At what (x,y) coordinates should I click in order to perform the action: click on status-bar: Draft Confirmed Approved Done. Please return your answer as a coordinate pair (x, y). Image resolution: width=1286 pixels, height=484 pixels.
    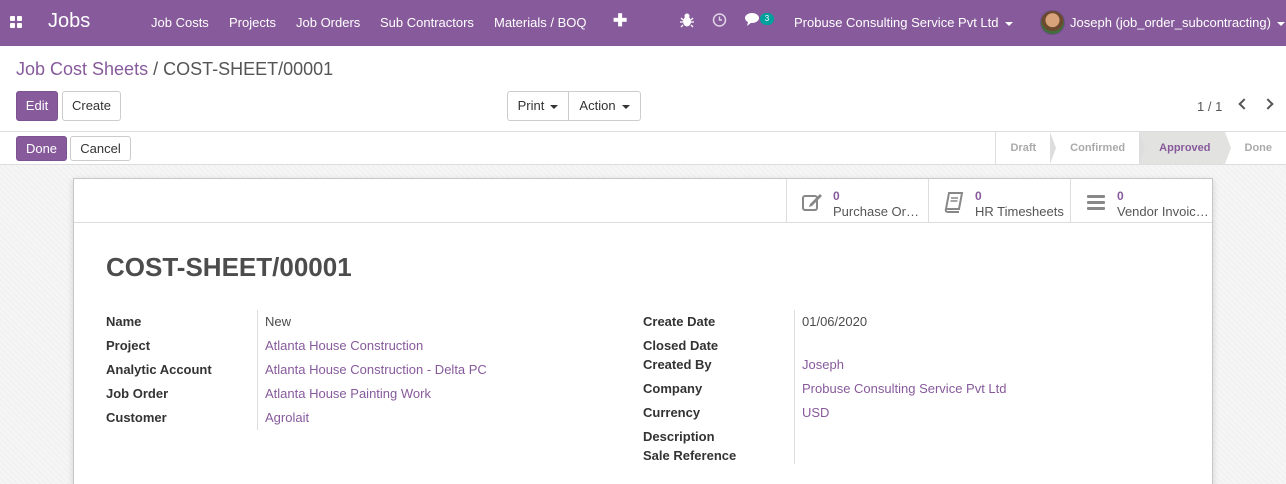
    Looking at the image, I should click on (1140, 148).